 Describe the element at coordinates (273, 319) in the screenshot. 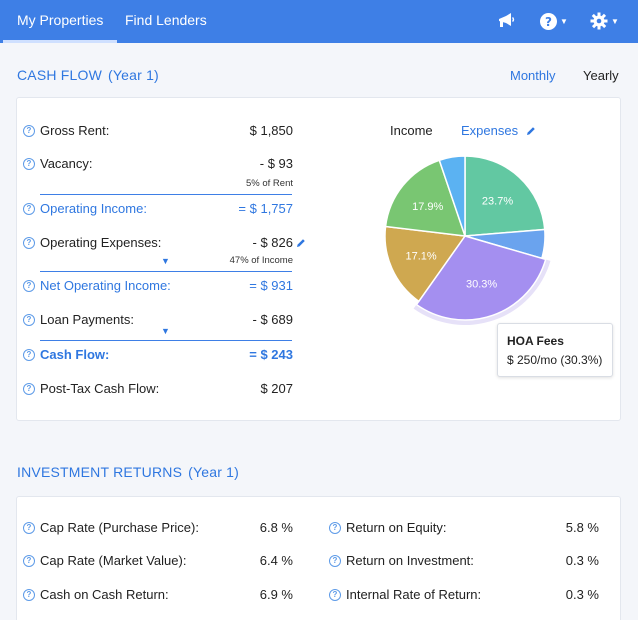

I see `loan-payments-value: - $ 689` at that location.